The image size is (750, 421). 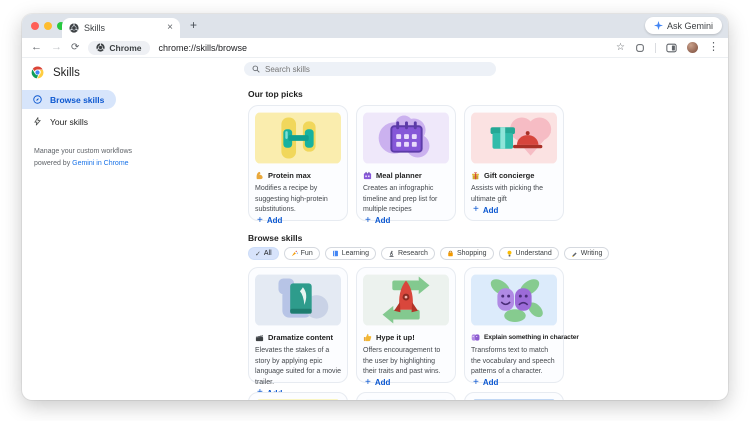 What do you see at coordinates (507, 194) in the screenshot?
I see `skill-card-description: Assists with picking the ultimate gift` at bounding box center [507, 194].